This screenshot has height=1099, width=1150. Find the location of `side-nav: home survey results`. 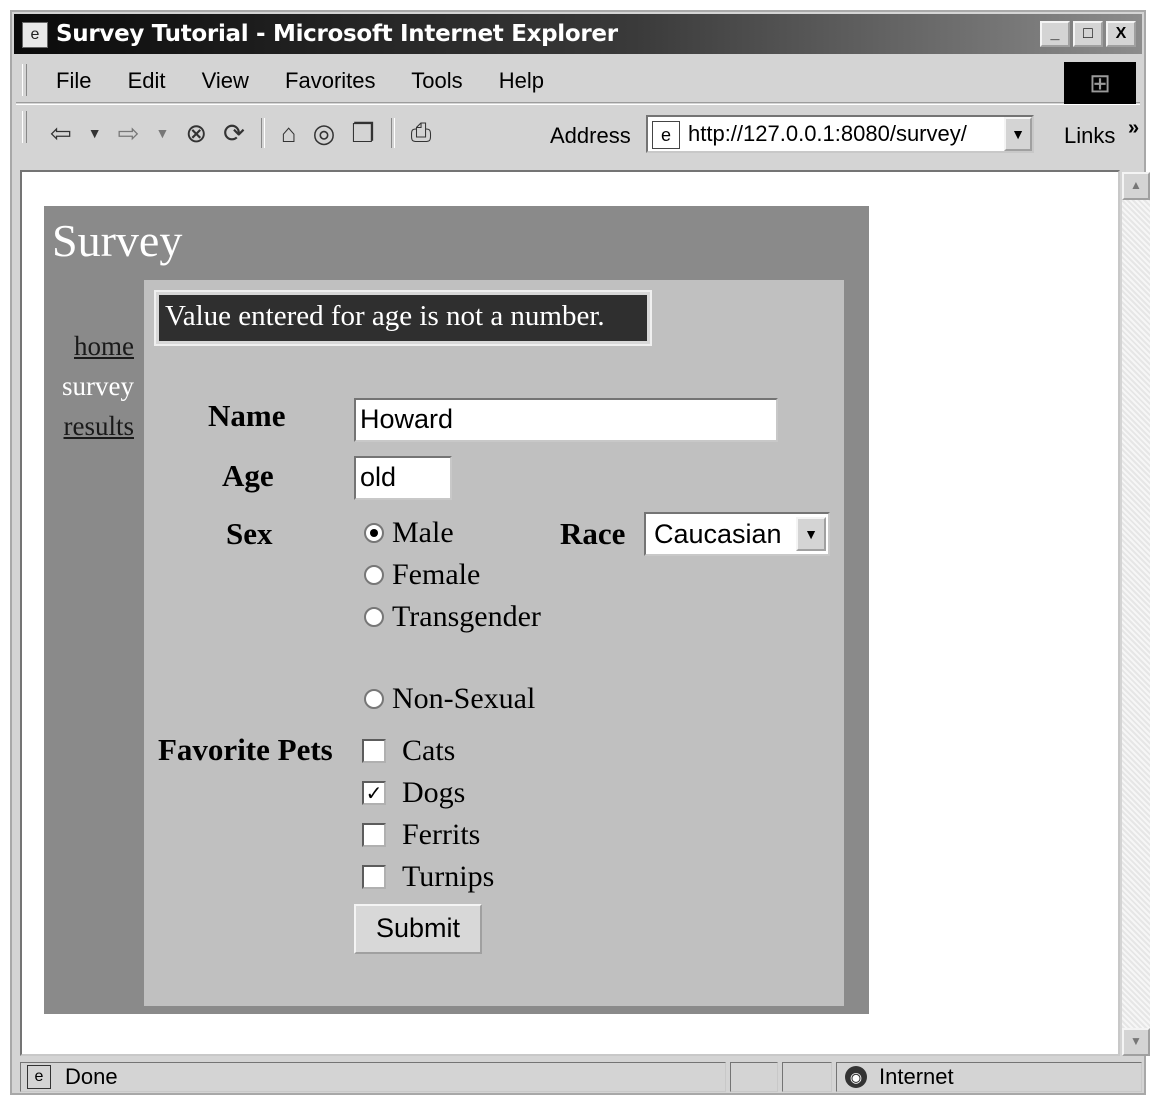

side-nav: home survey results is located at coordinates (92, 386).